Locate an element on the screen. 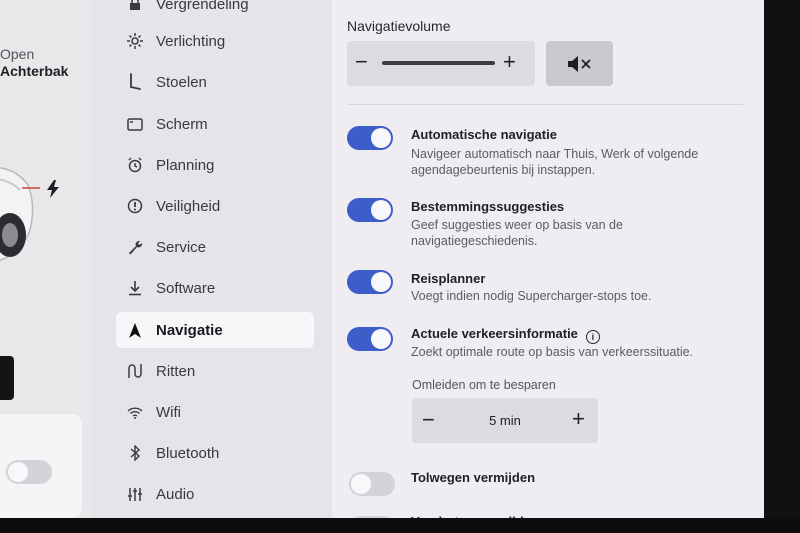 The image size is (800, 533). display-icon is located at coordinates (135, 124).